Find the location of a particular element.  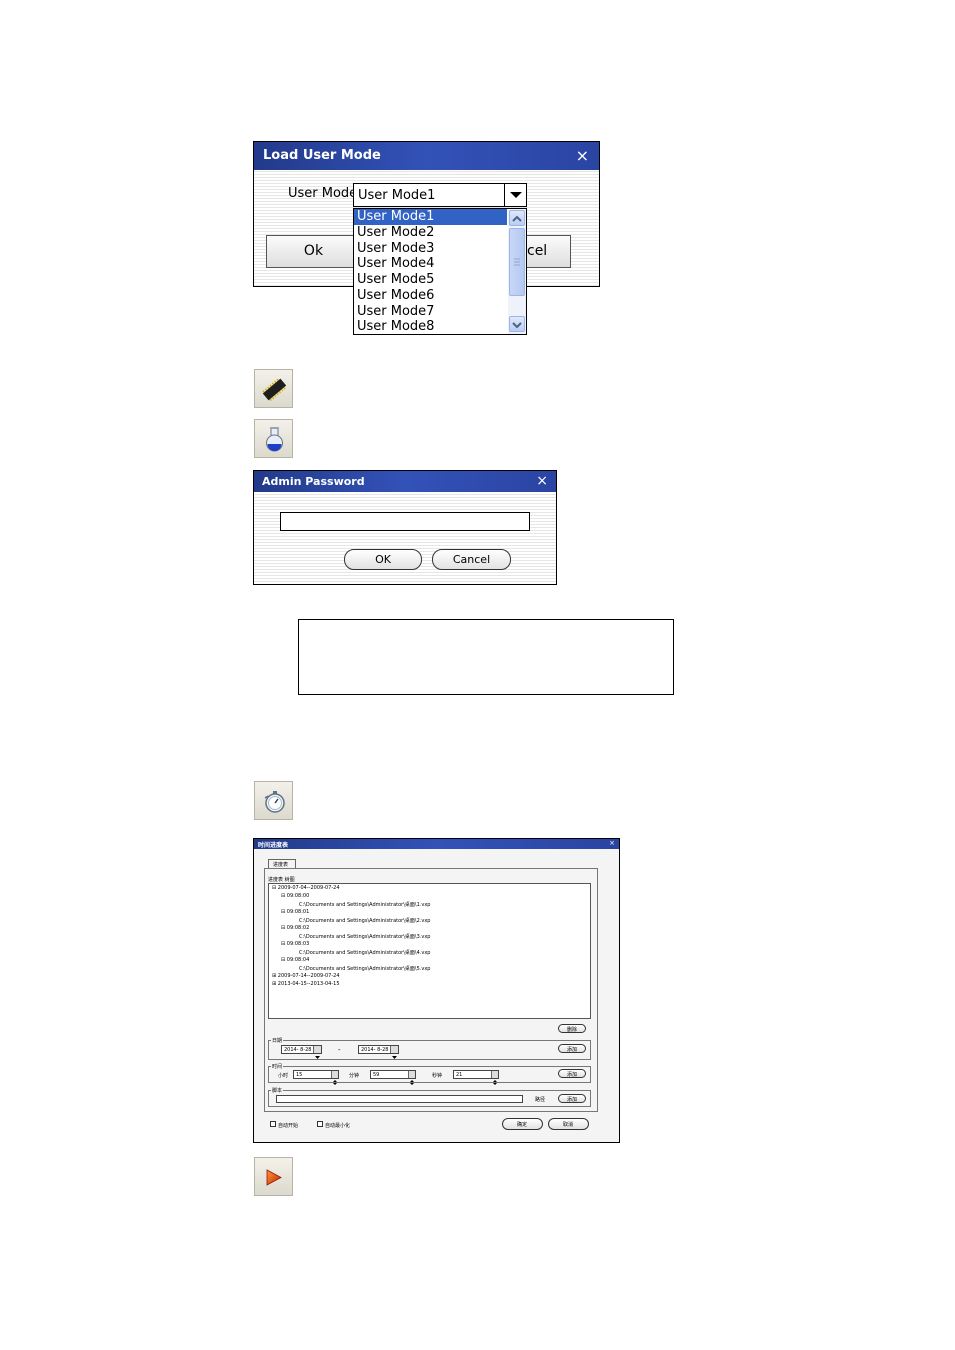

play-icon is located at coordinates (274, 1177).